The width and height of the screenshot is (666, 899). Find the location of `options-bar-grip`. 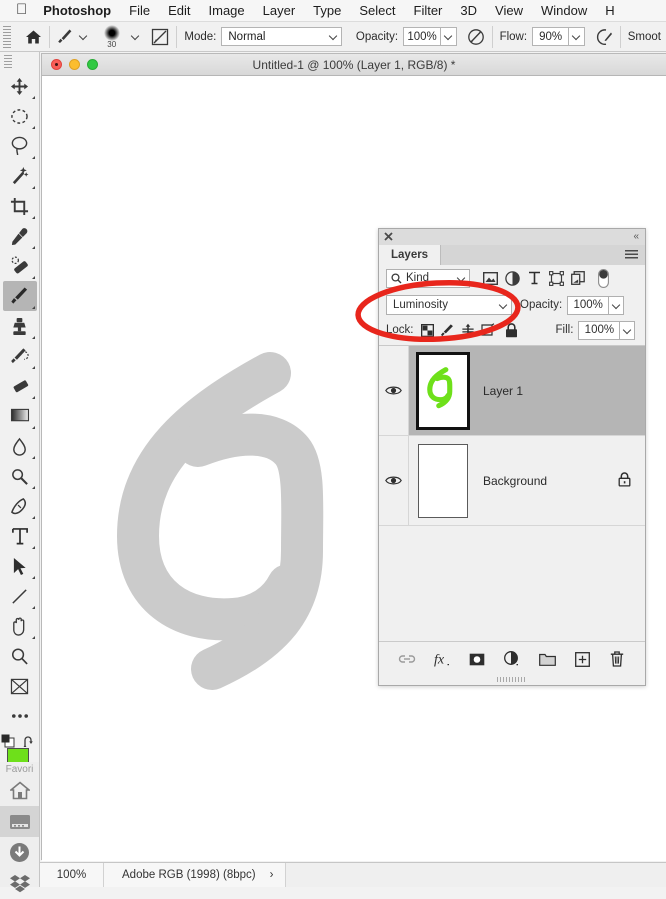

options-bar-grip is located at coordinates (7, 36).